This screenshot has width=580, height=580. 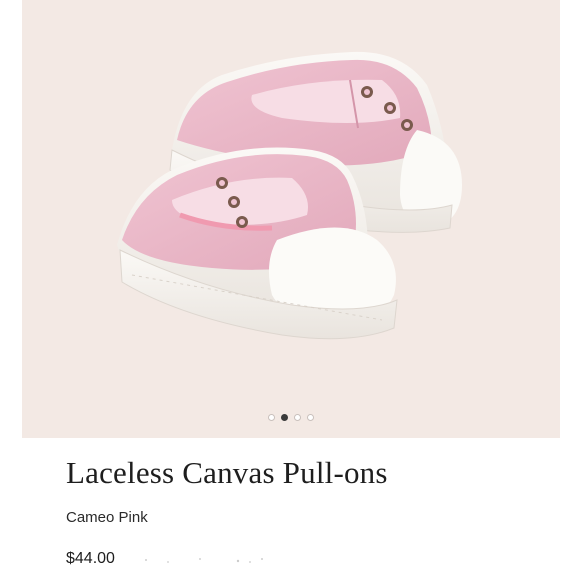 I want to click on product-title: Laceless Canvas Pull-ons, so click(x=227, y=472).